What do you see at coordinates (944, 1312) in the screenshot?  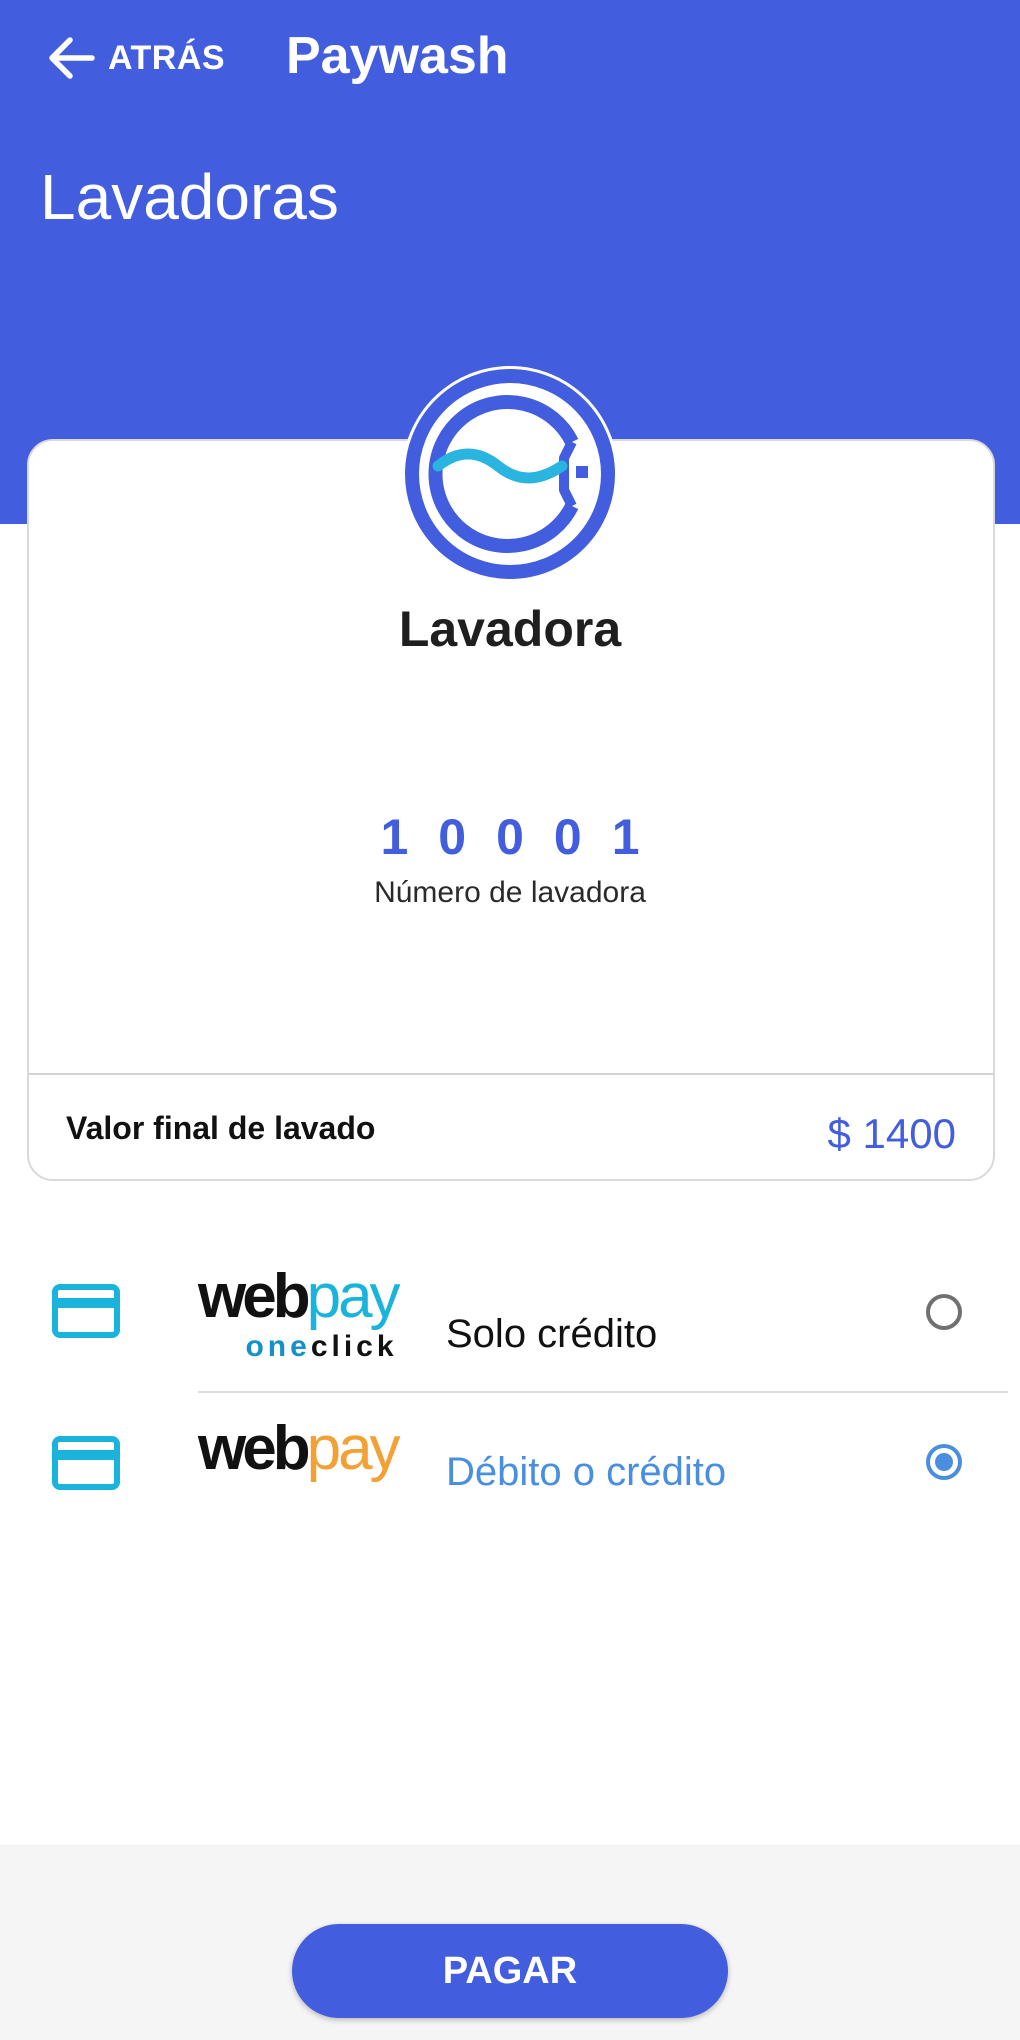 I see `radio-unselected` at bounding box center [944, 1312].